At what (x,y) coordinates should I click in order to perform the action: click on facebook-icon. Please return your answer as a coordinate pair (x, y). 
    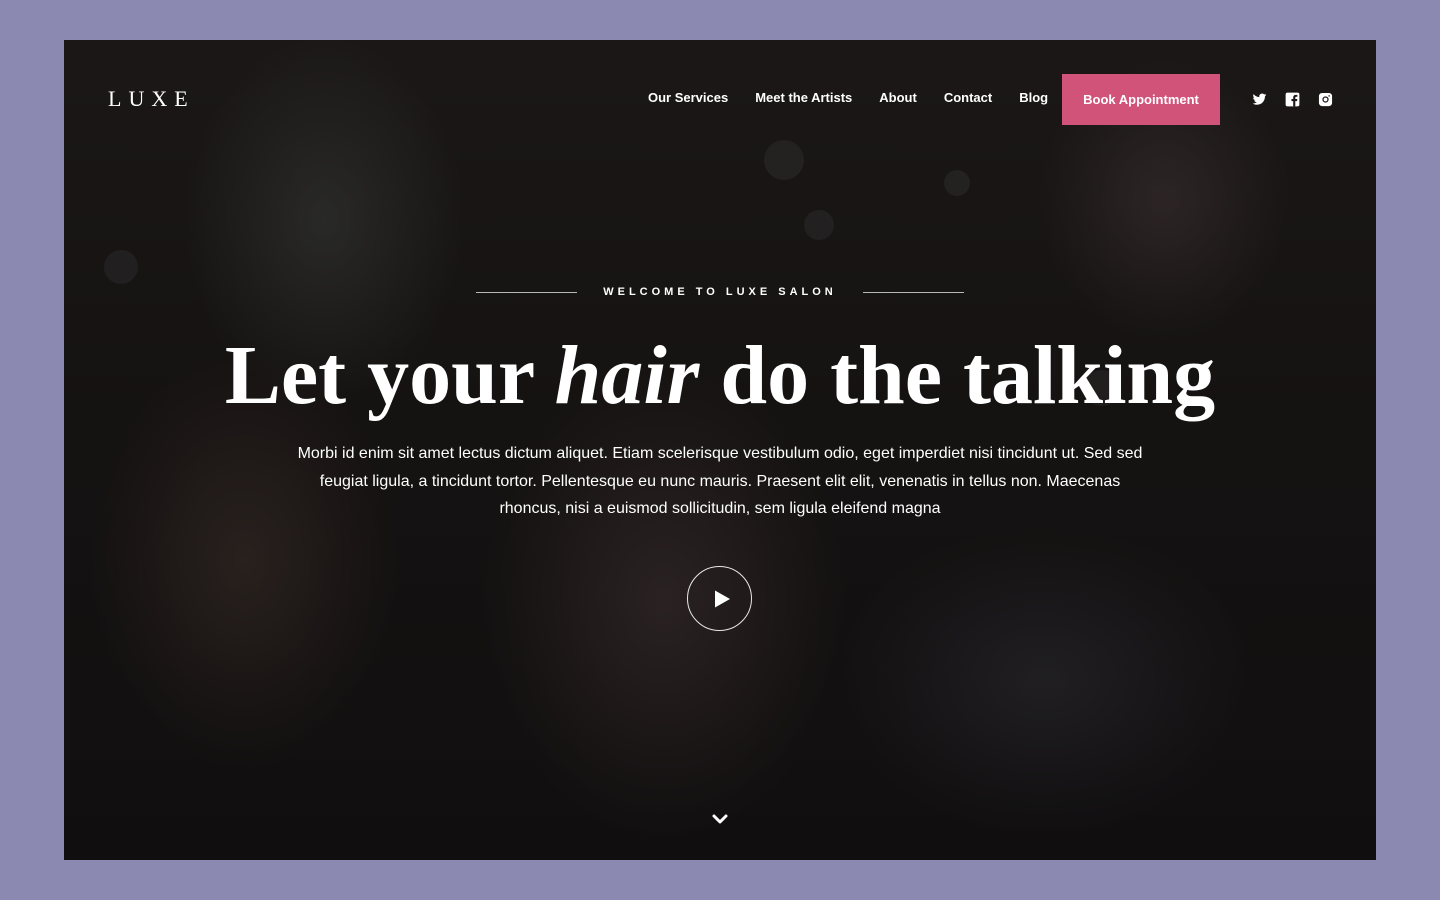
    Looking at the image, I should click on (1292, 99).